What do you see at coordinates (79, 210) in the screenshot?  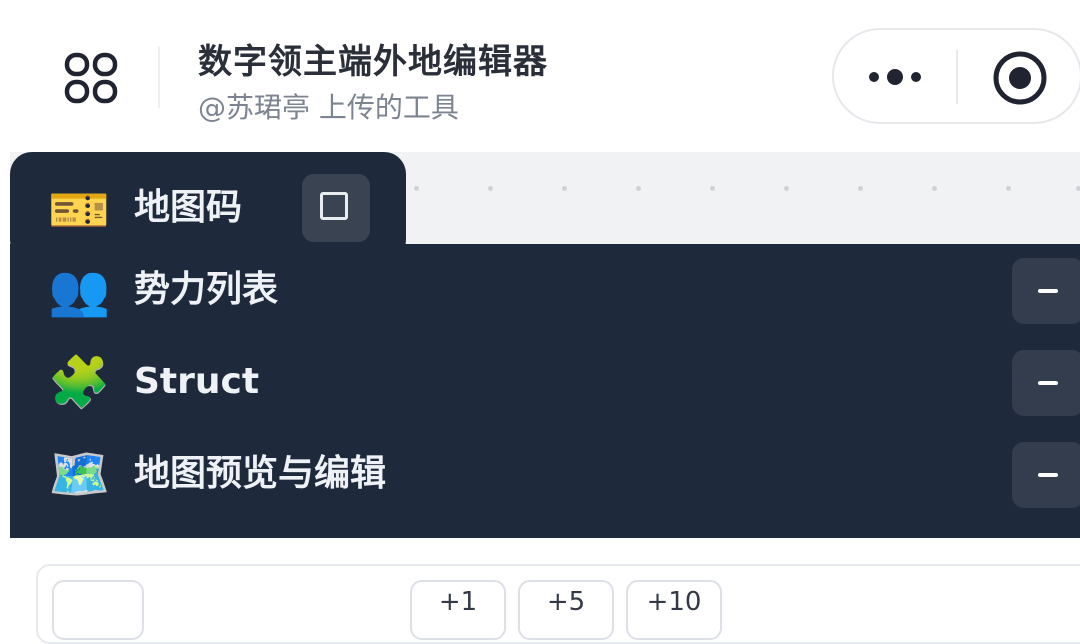 I see `ticket-icon: 🎫` at bounding box center [79, 210].